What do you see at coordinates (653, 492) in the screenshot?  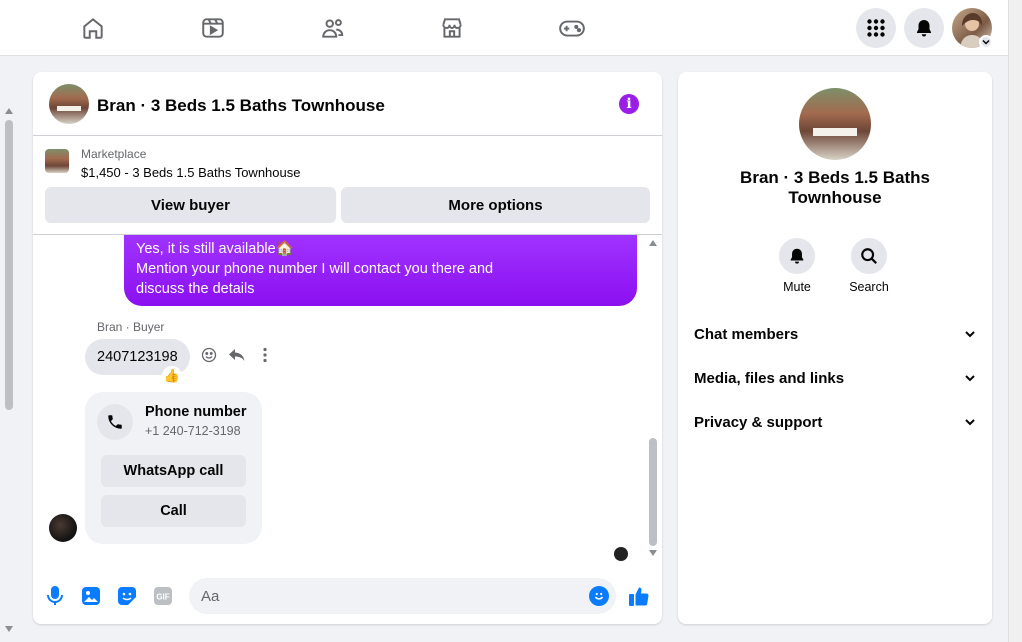 I see `messages-scrollbar-thumb` at bounding box center [653, 492].